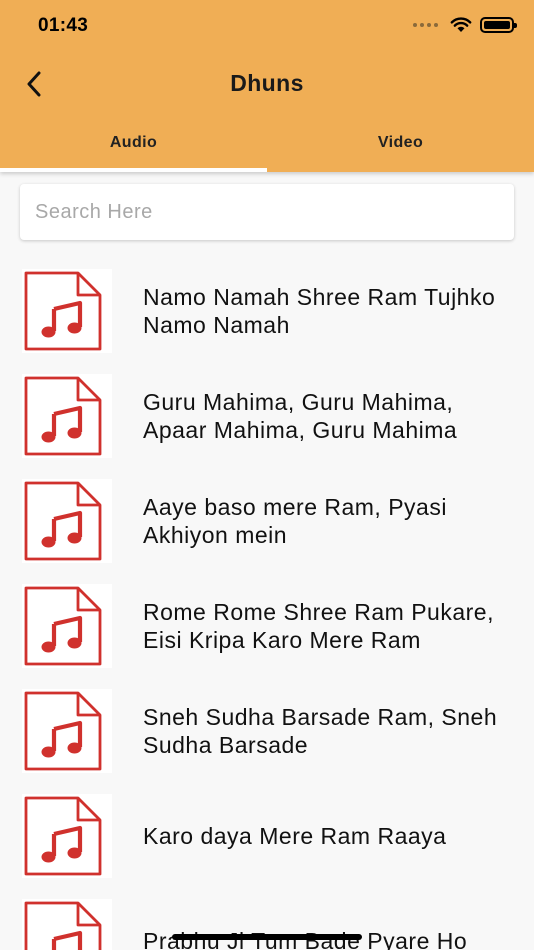 This screenshot has width=534, height=950. Describe the element at coordinates (267, 83) in the screenshot. I see `page-title: Dhuns` at that location.